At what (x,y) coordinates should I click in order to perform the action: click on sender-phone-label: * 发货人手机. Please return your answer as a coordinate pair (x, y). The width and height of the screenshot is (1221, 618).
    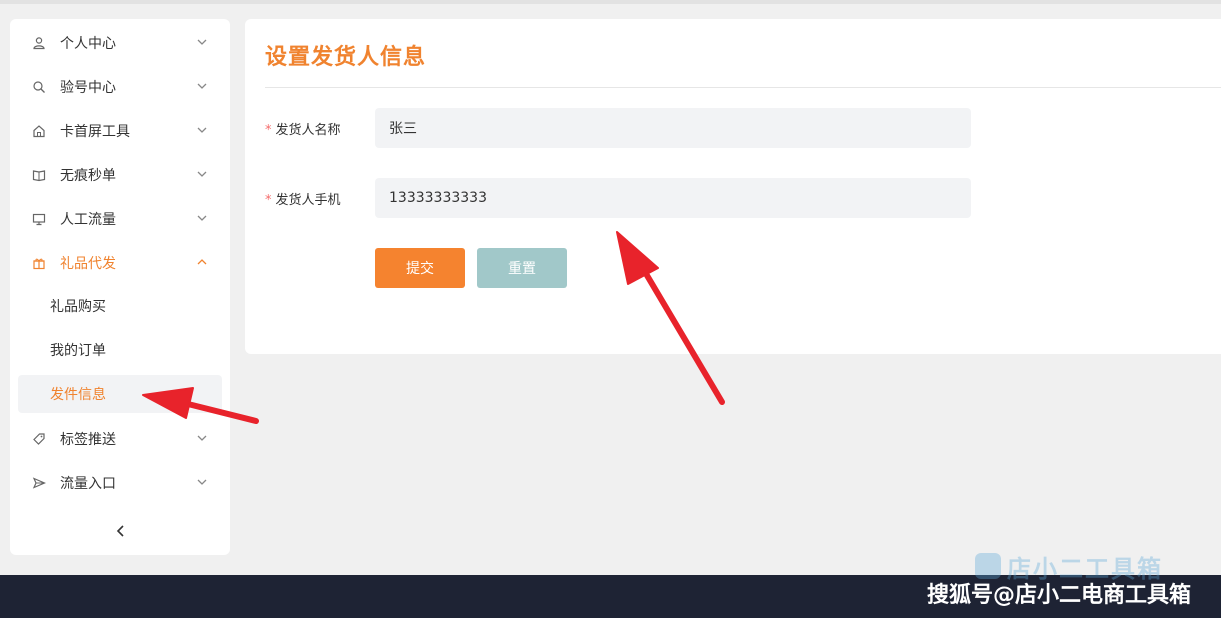
    Looking at the image, I should click on (303, 198).